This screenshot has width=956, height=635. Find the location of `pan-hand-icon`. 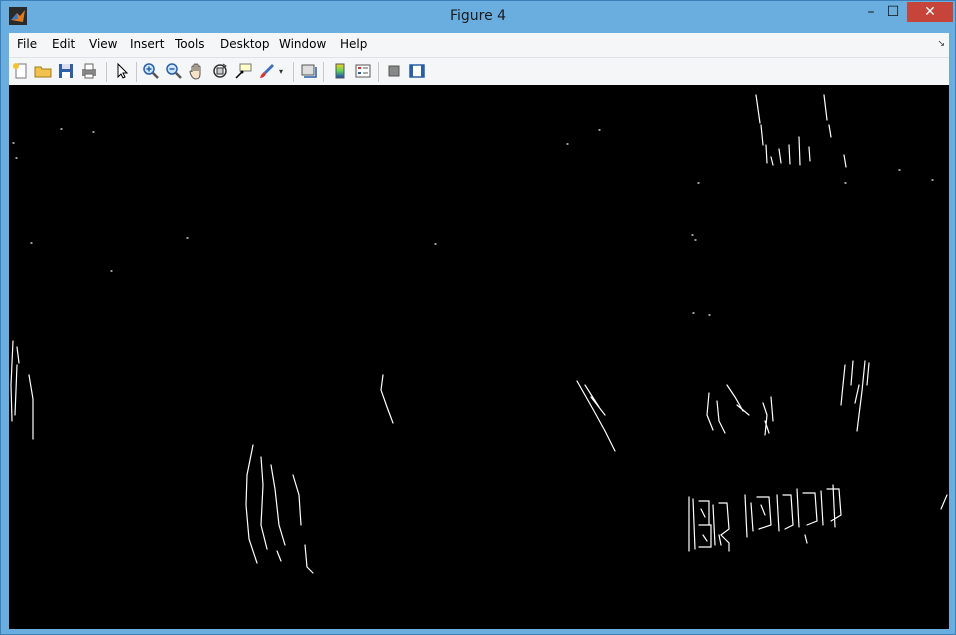

pan-hand-icon is located at coordinates (197, 71).